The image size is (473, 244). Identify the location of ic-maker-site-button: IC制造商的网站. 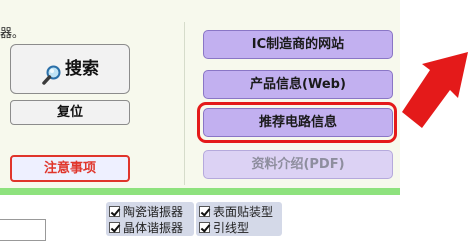
(298, 44).